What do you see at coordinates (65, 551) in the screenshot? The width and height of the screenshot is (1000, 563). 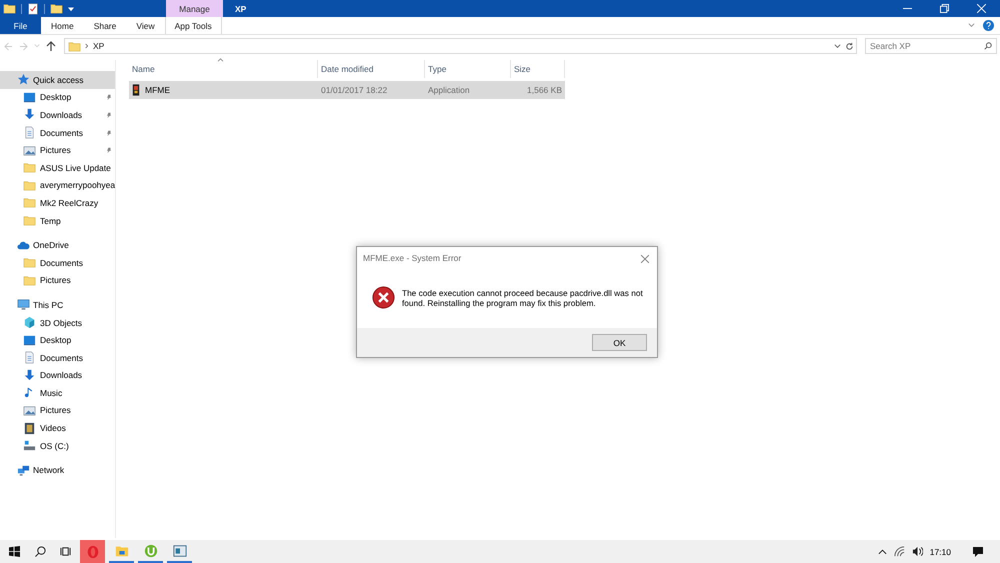 I see `task-view-icon` at bounding box center [65, 551].